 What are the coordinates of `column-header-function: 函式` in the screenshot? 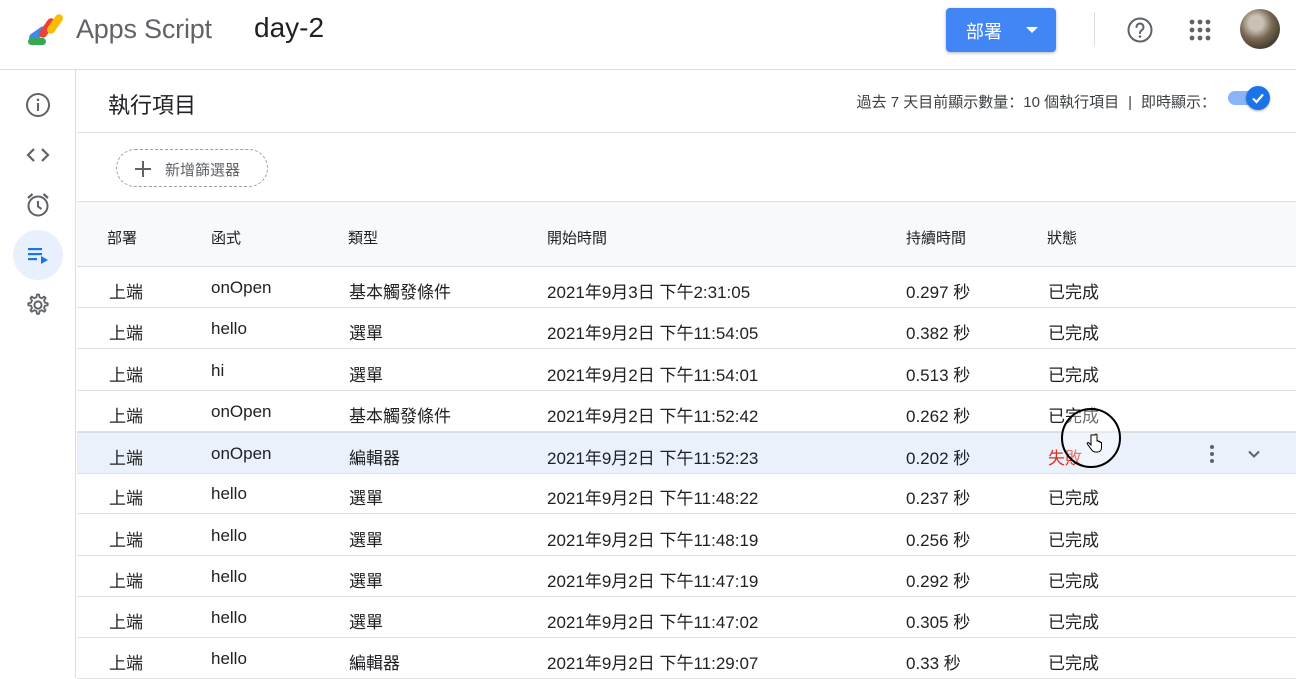 It's located at (226, 237).